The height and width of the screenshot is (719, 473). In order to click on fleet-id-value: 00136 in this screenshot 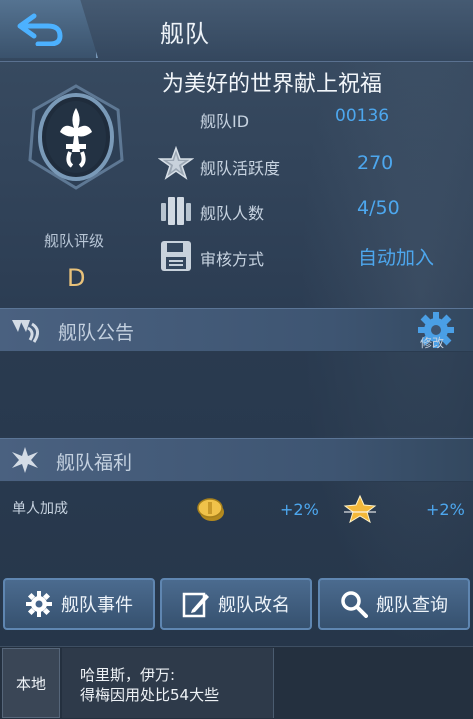, I will do `click(362, 116)`.